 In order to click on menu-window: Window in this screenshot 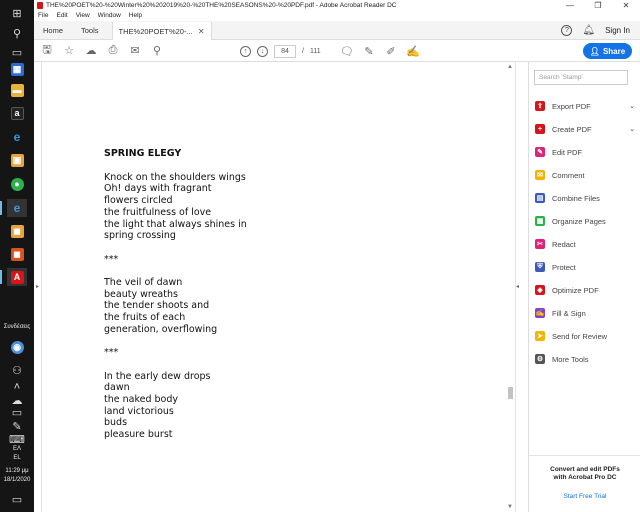, I will do `click(109, 15)`.